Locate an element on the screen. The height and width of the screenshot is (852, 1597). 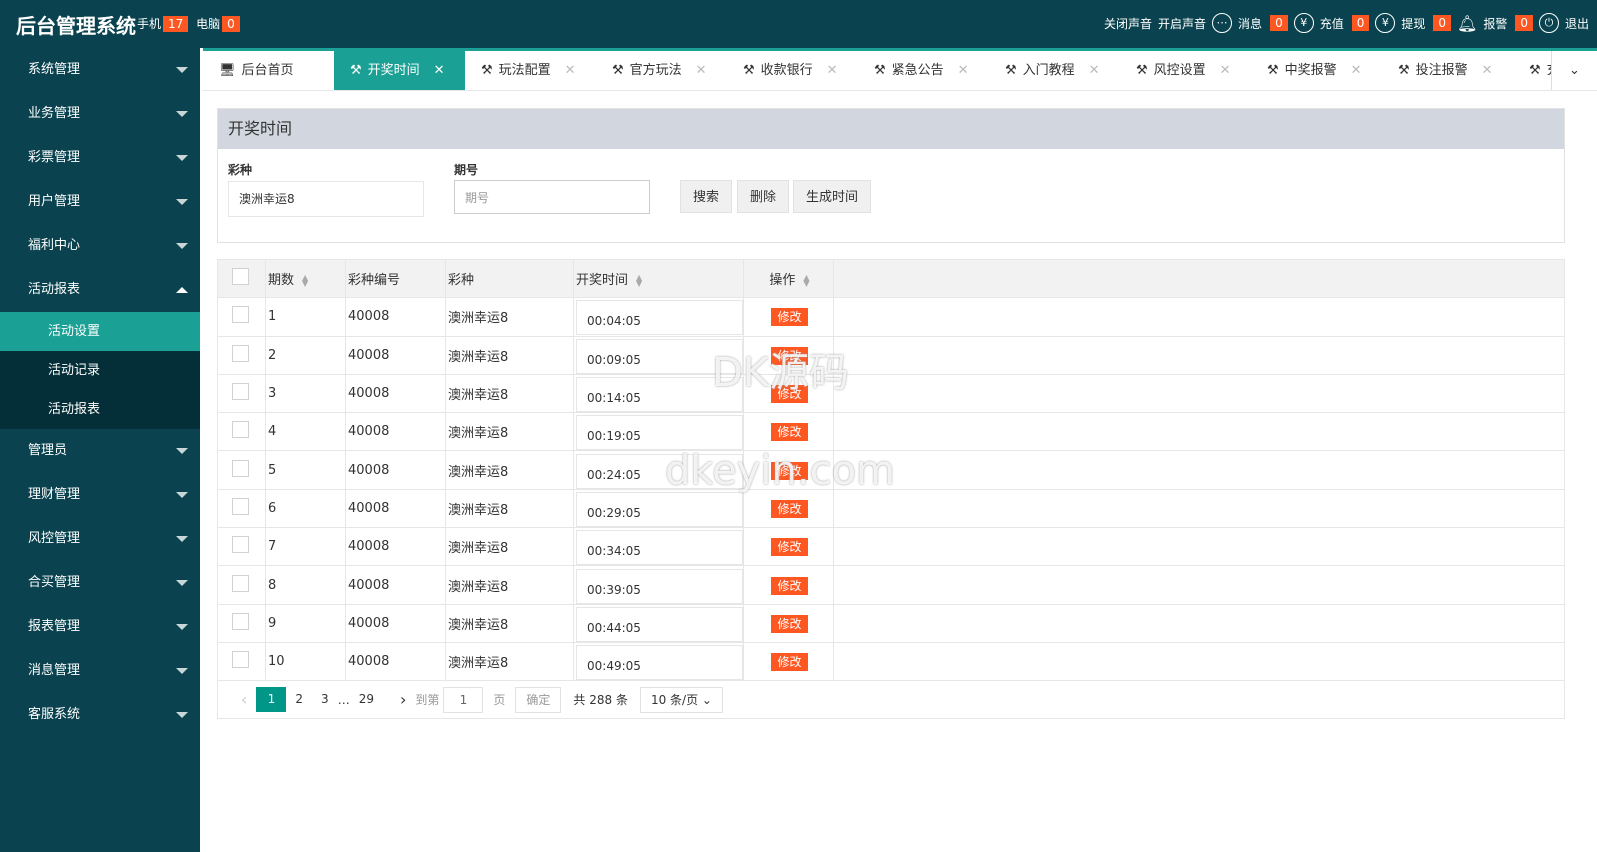
menu-item: 客服系统 is located at coordinates (100, 715).